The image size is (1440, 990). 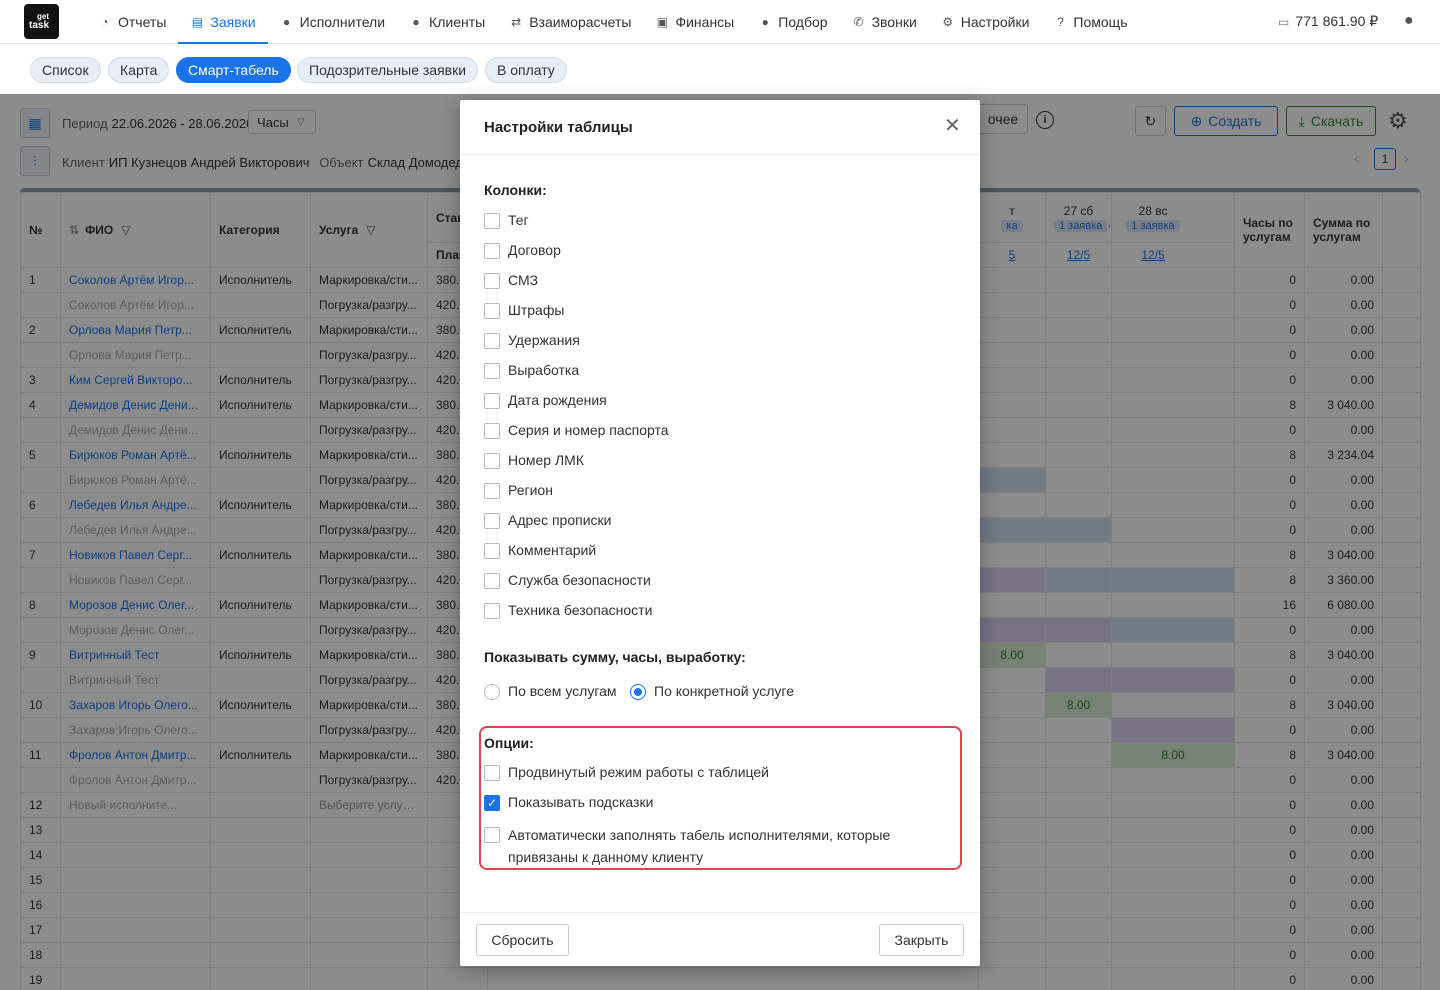 What do you see at coordinates (567, 580) in the screenshot?
I see `column-option: Служба безопасности` at bounding box center [567, 580].